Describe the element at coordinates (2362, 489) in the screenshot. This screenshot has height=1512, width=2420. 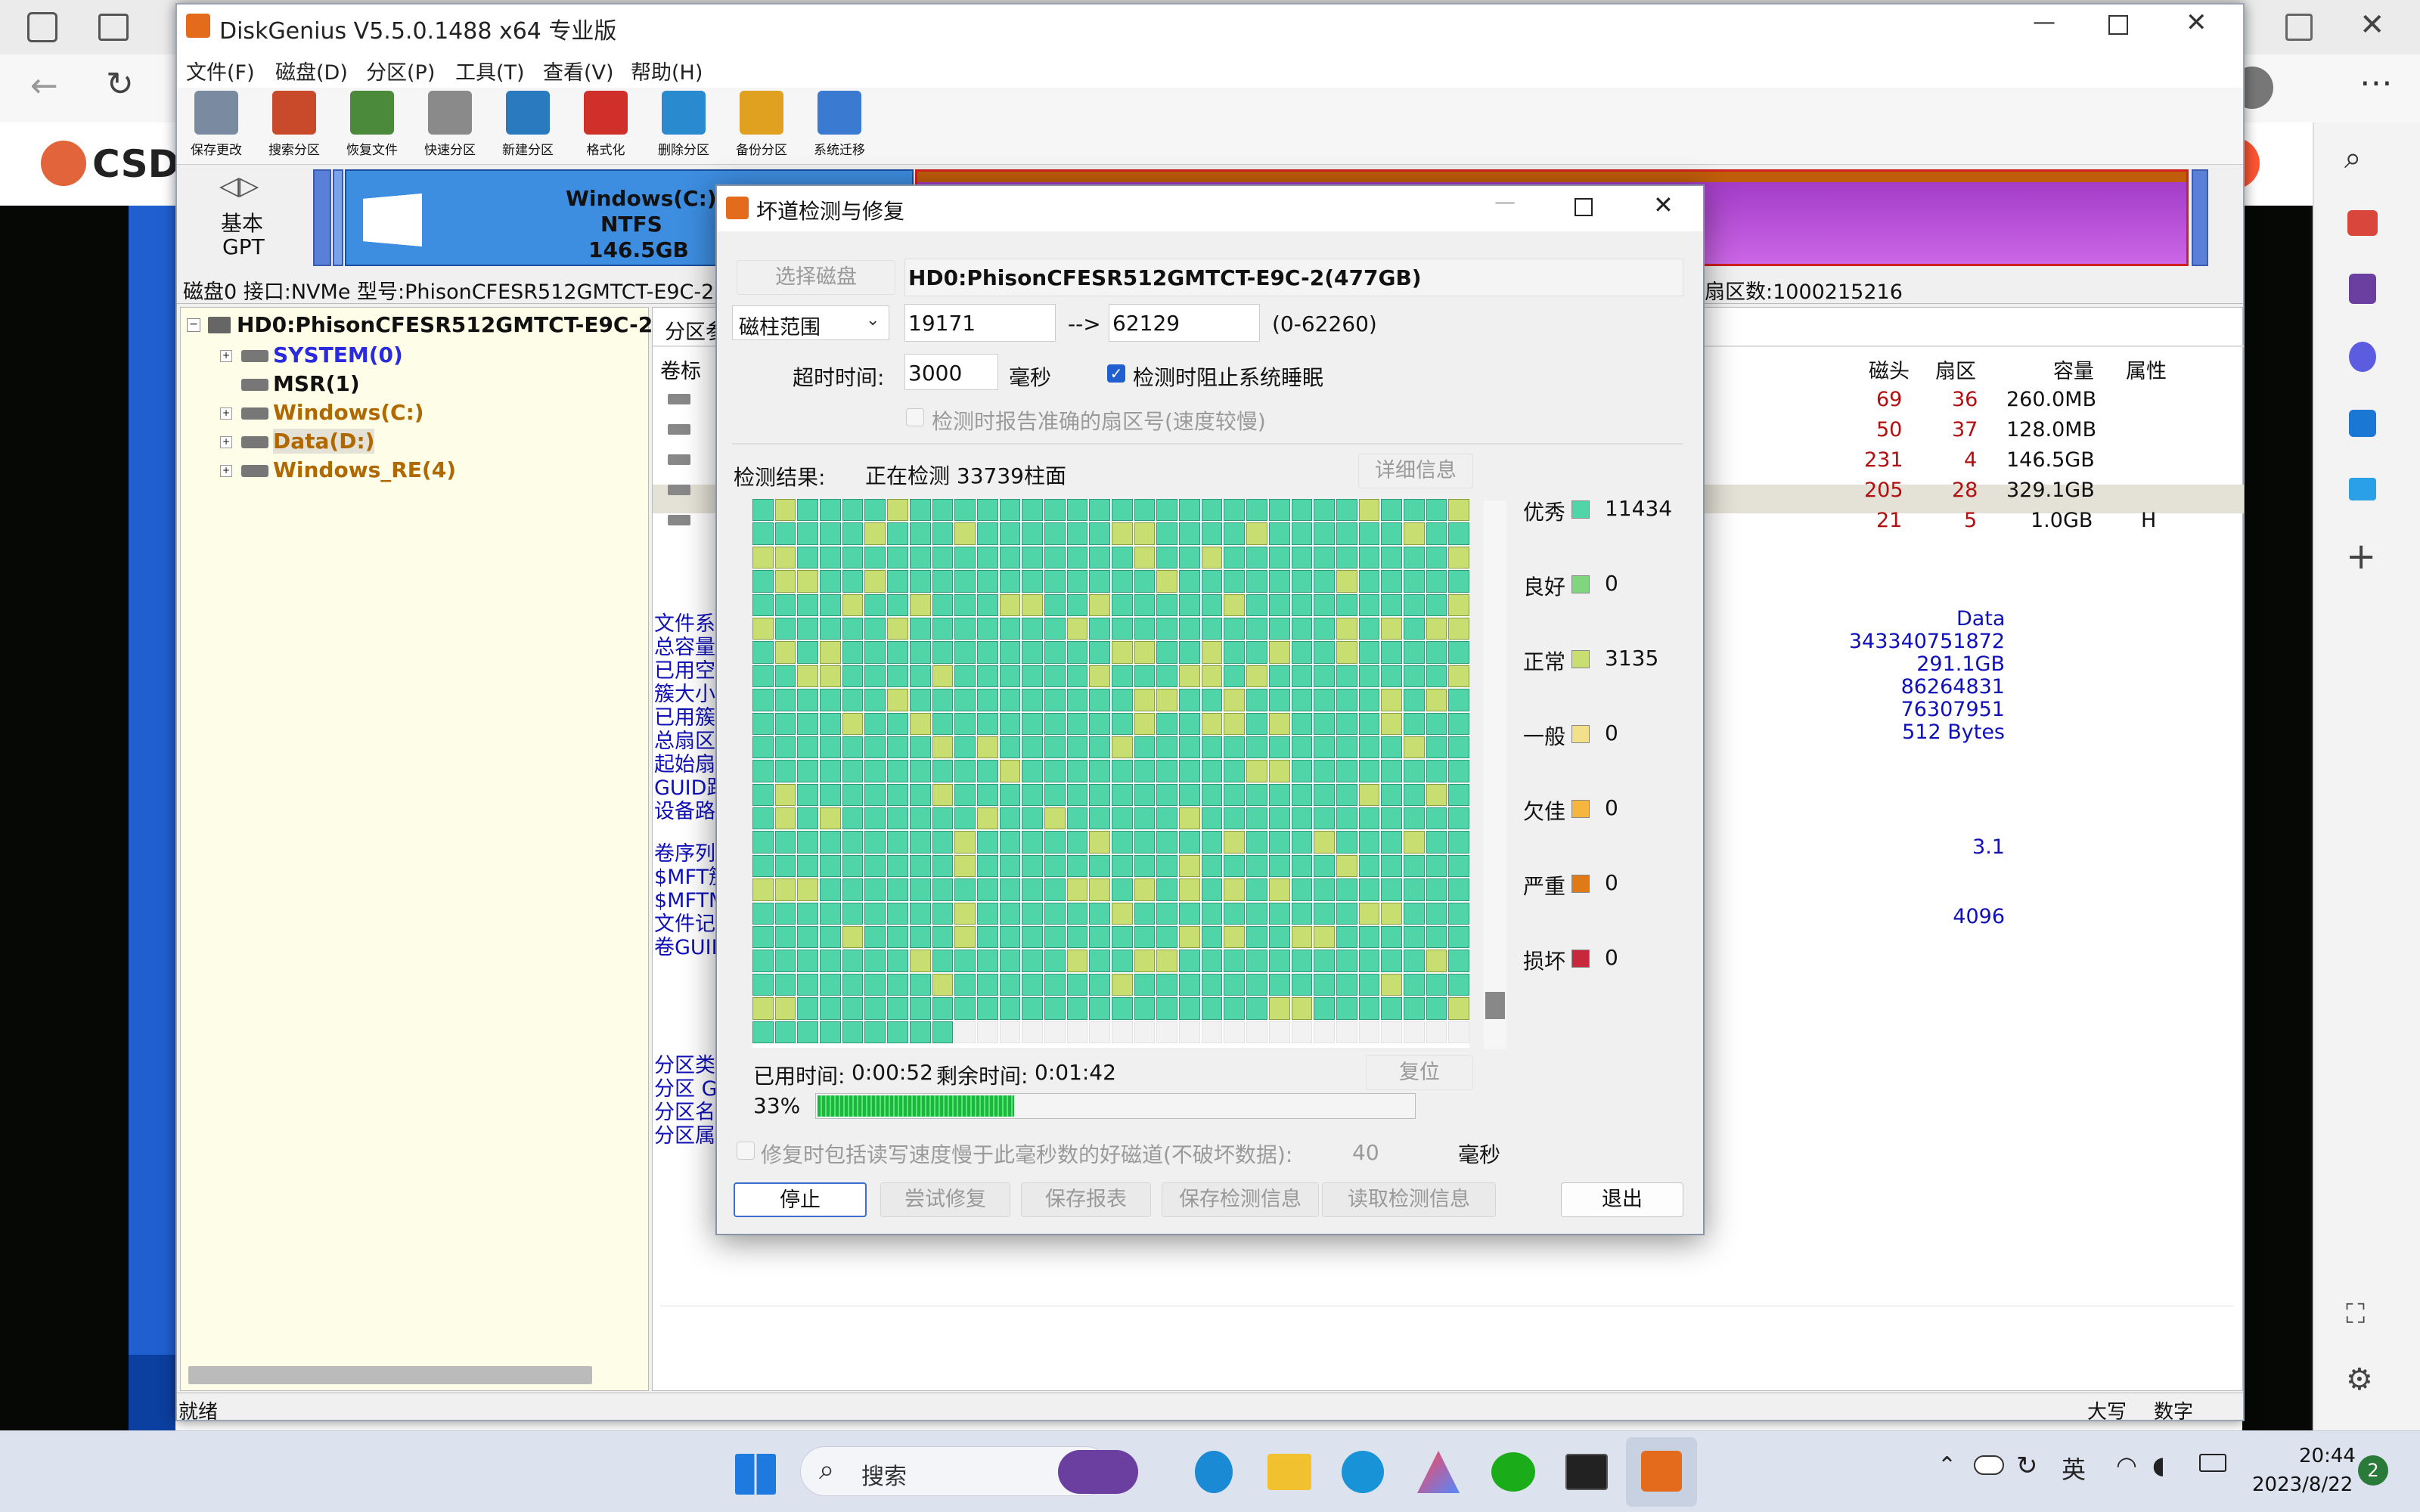
I see `send-icon` at that location.